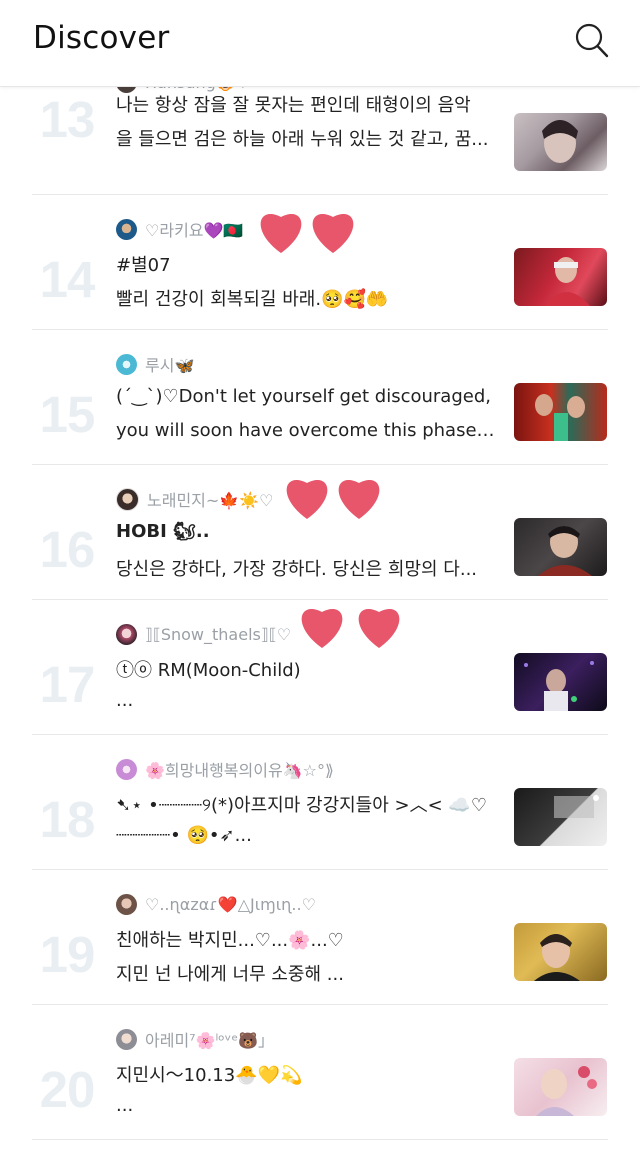 Image resolution: width=640 pixels, height=1168 pixels. I want to click on post-text-line-1: 나는 항상 잠을 잘 못자는 편인데 태형이의 음악, so click(293, 105).